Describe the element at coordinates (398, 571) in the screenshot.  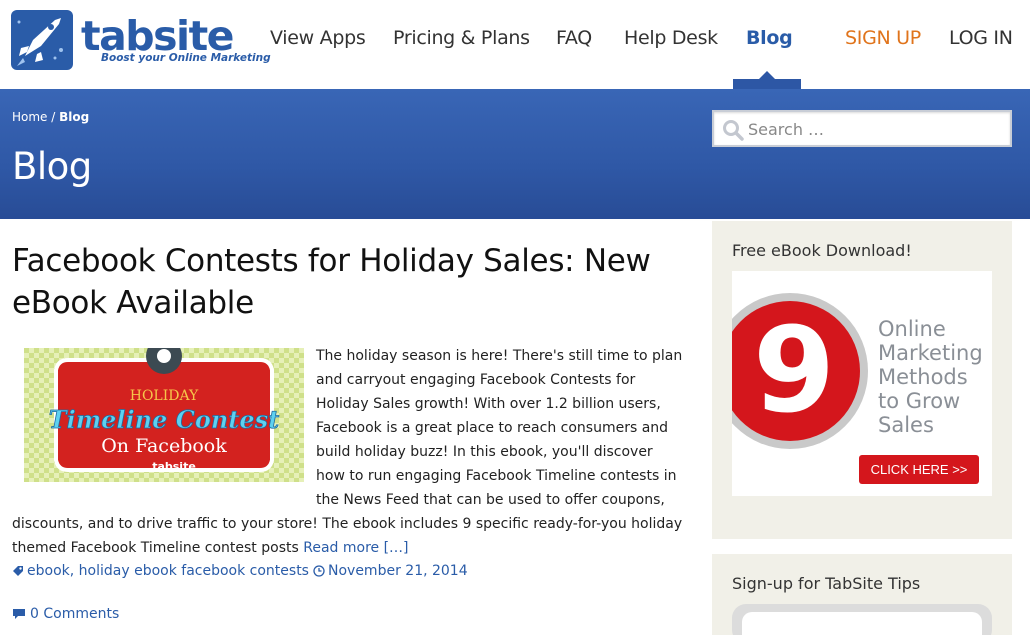
I see `date-link: November 21, 2014` at that location.